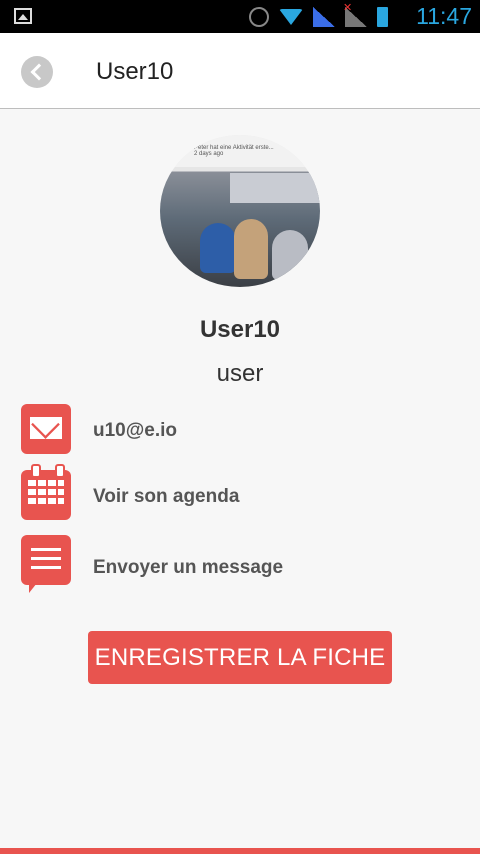 The image size is (480, 854). I want to click on user-name: User10, so click(240, 329).